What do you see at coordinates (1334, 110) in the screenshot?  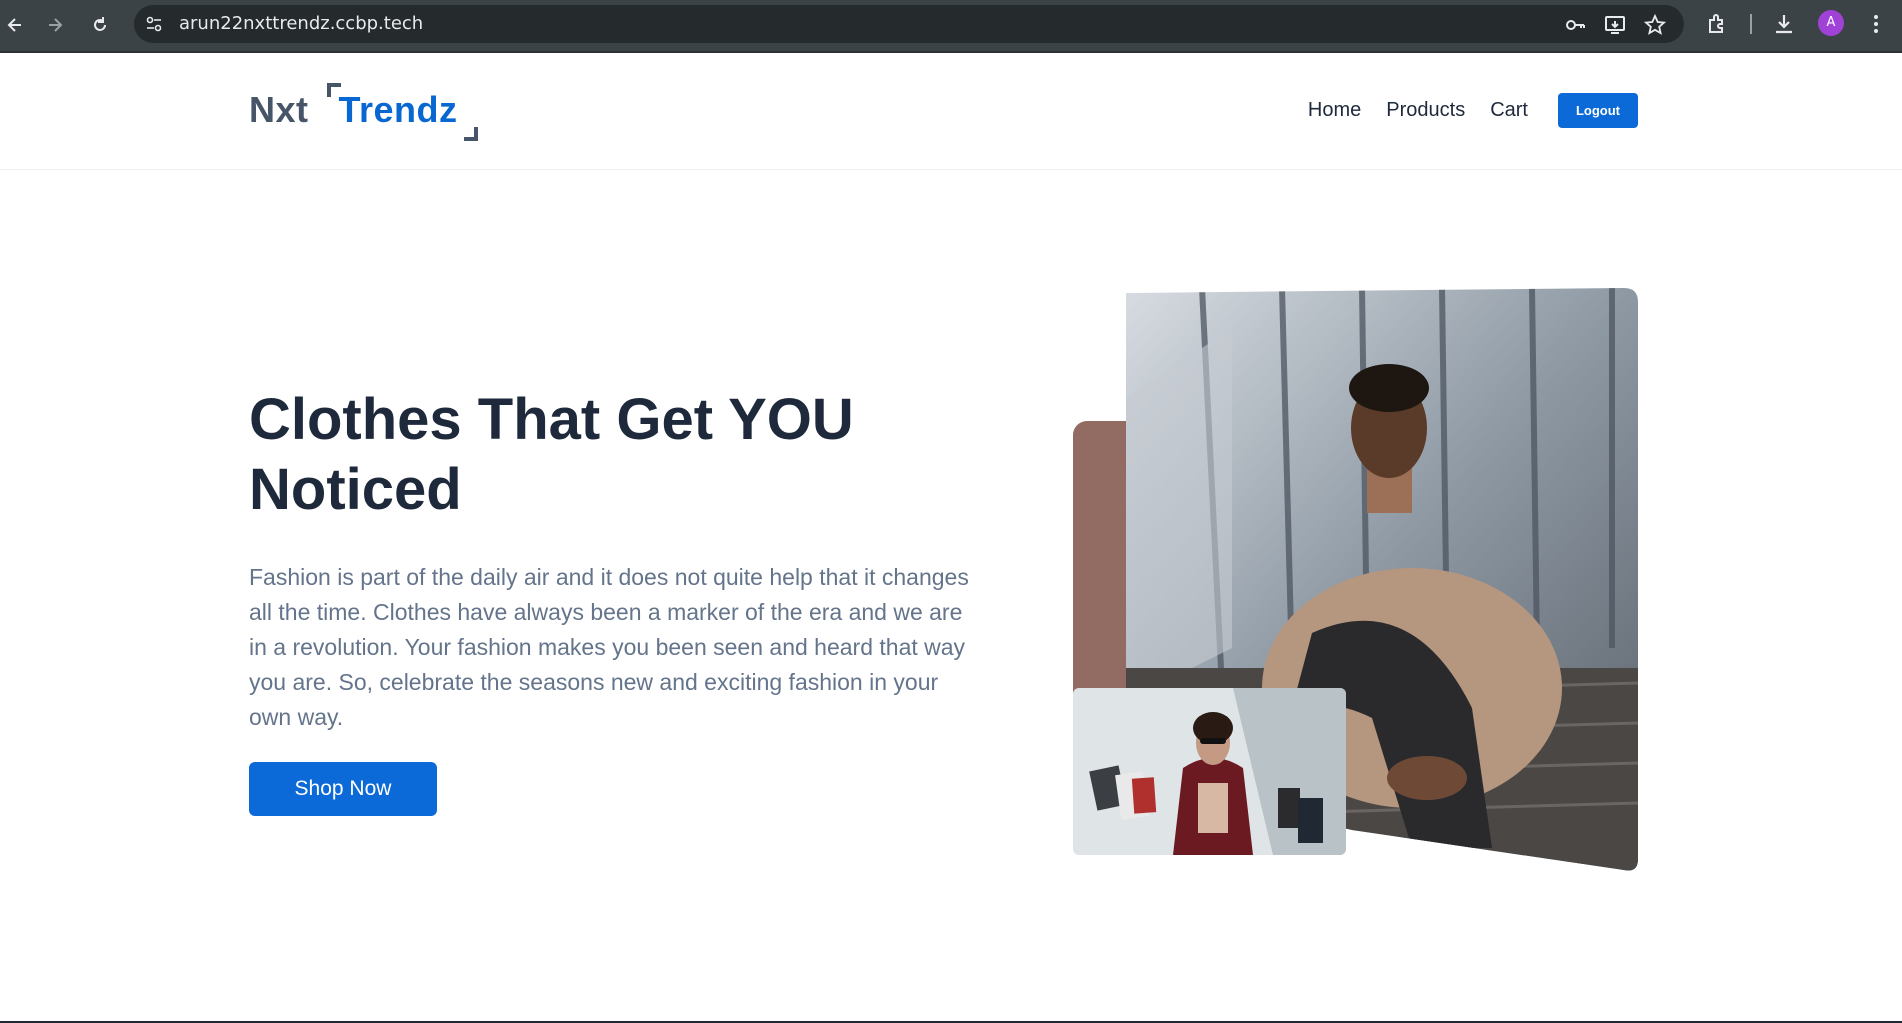 I see `nav-link-home: Home` at bounding box center [1334, 110].